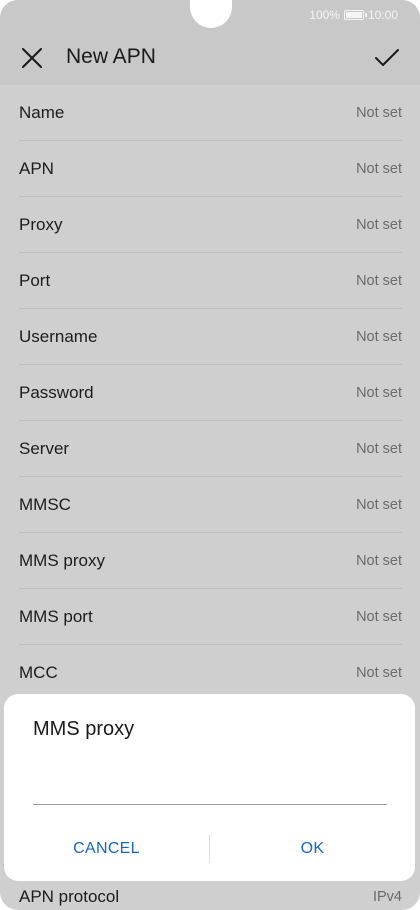 The height and width of the screenshot is (910, 420). I want to click on app-bar: New APN, so click(210, 57).